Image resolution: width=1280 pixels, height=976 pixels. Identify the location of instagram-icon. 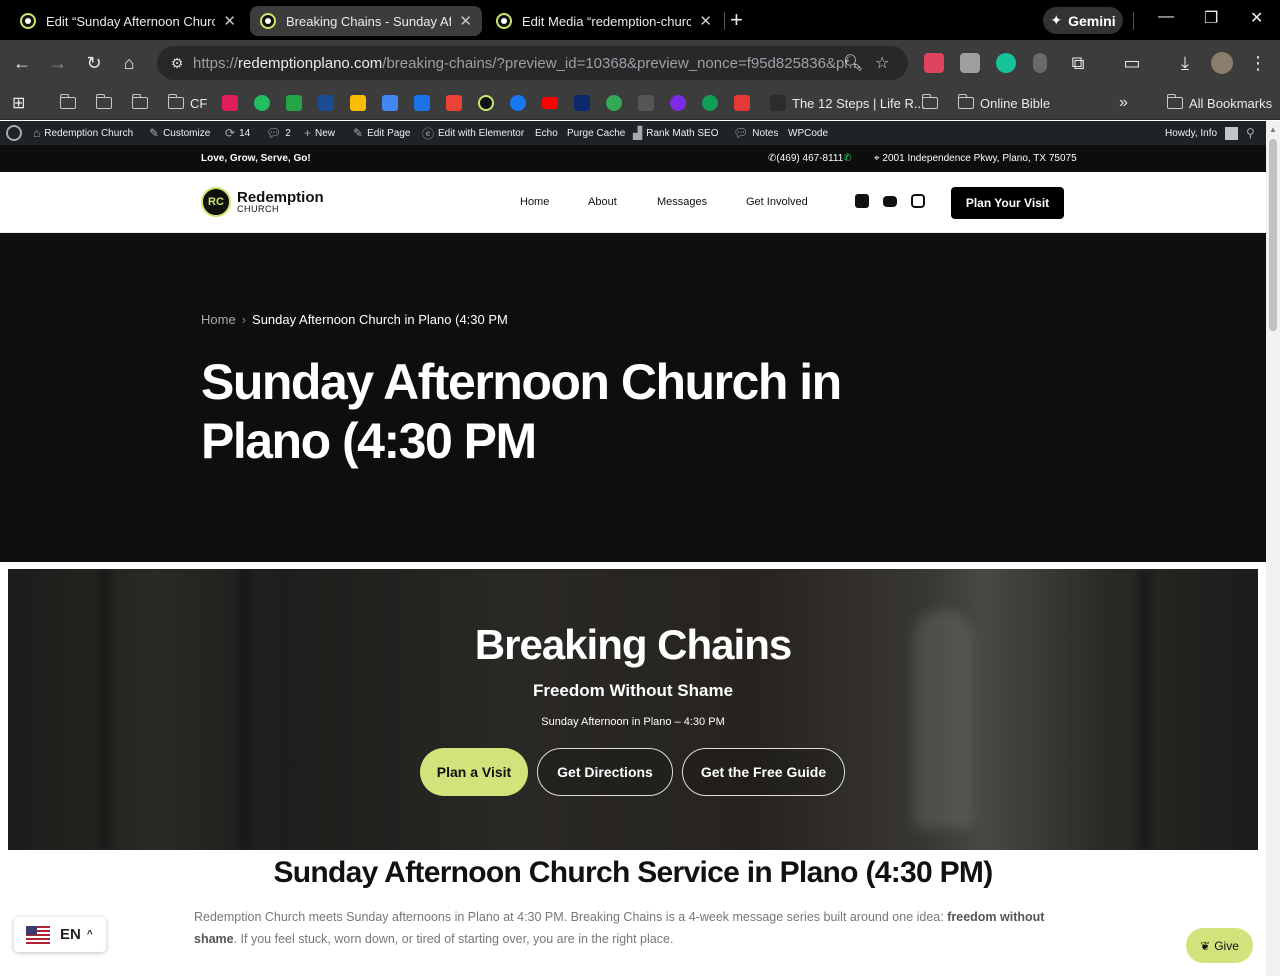
(918, 201).